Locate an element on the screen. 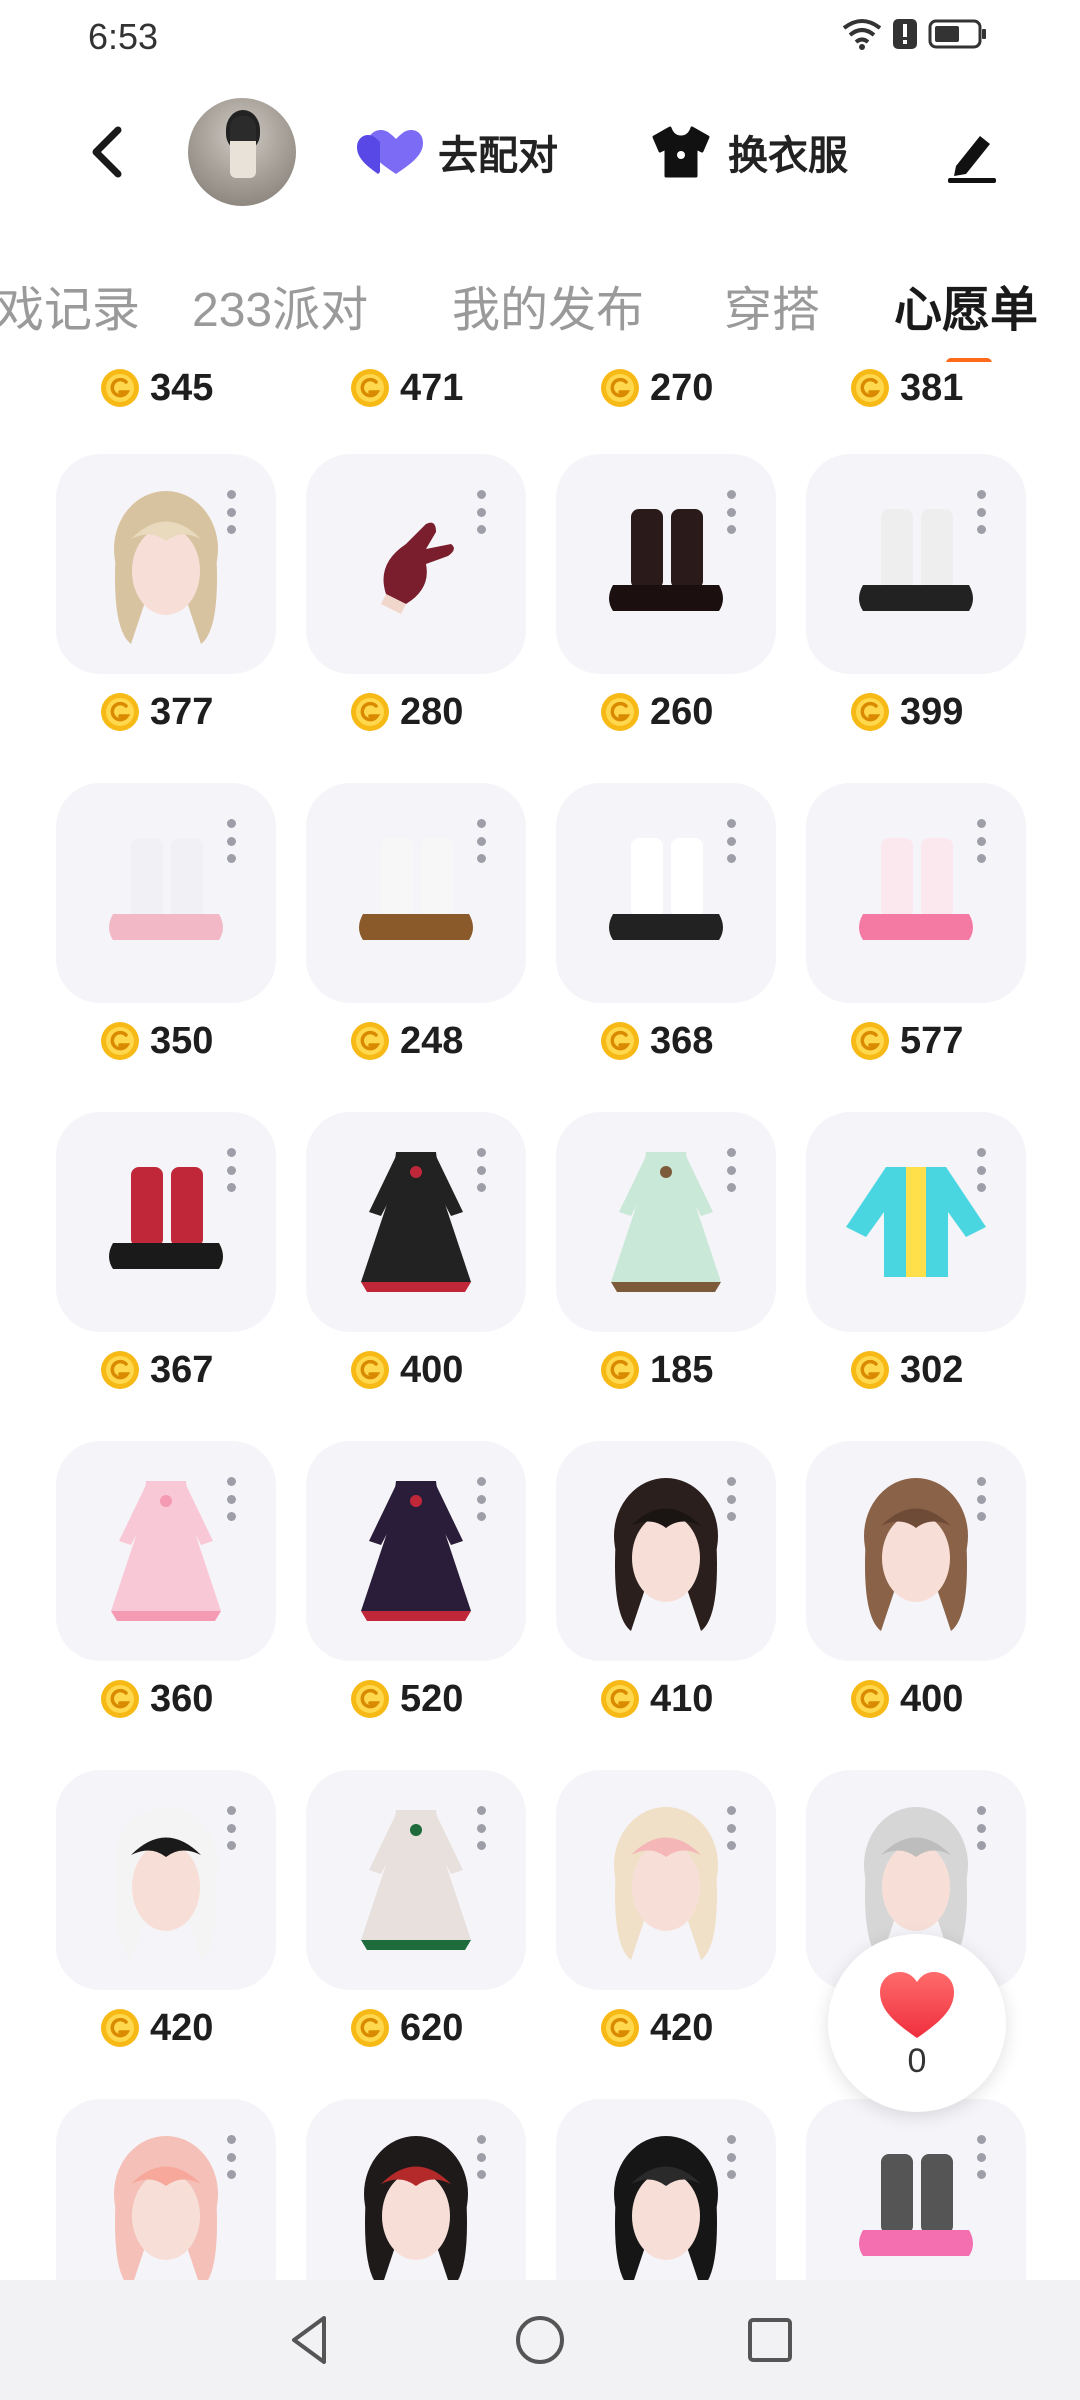 This screenshot has height=2400, width=1080. item-price: 345 is located at coordinates (156, 388).